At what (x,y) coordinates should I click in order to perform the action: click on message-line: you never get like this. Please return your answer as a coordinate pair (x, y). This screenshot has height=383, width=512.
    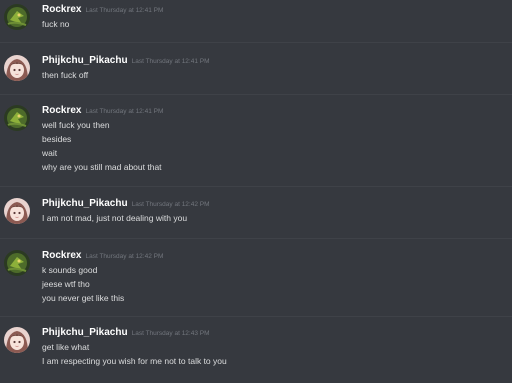
    Looking at the image, I should click on (83, 298).